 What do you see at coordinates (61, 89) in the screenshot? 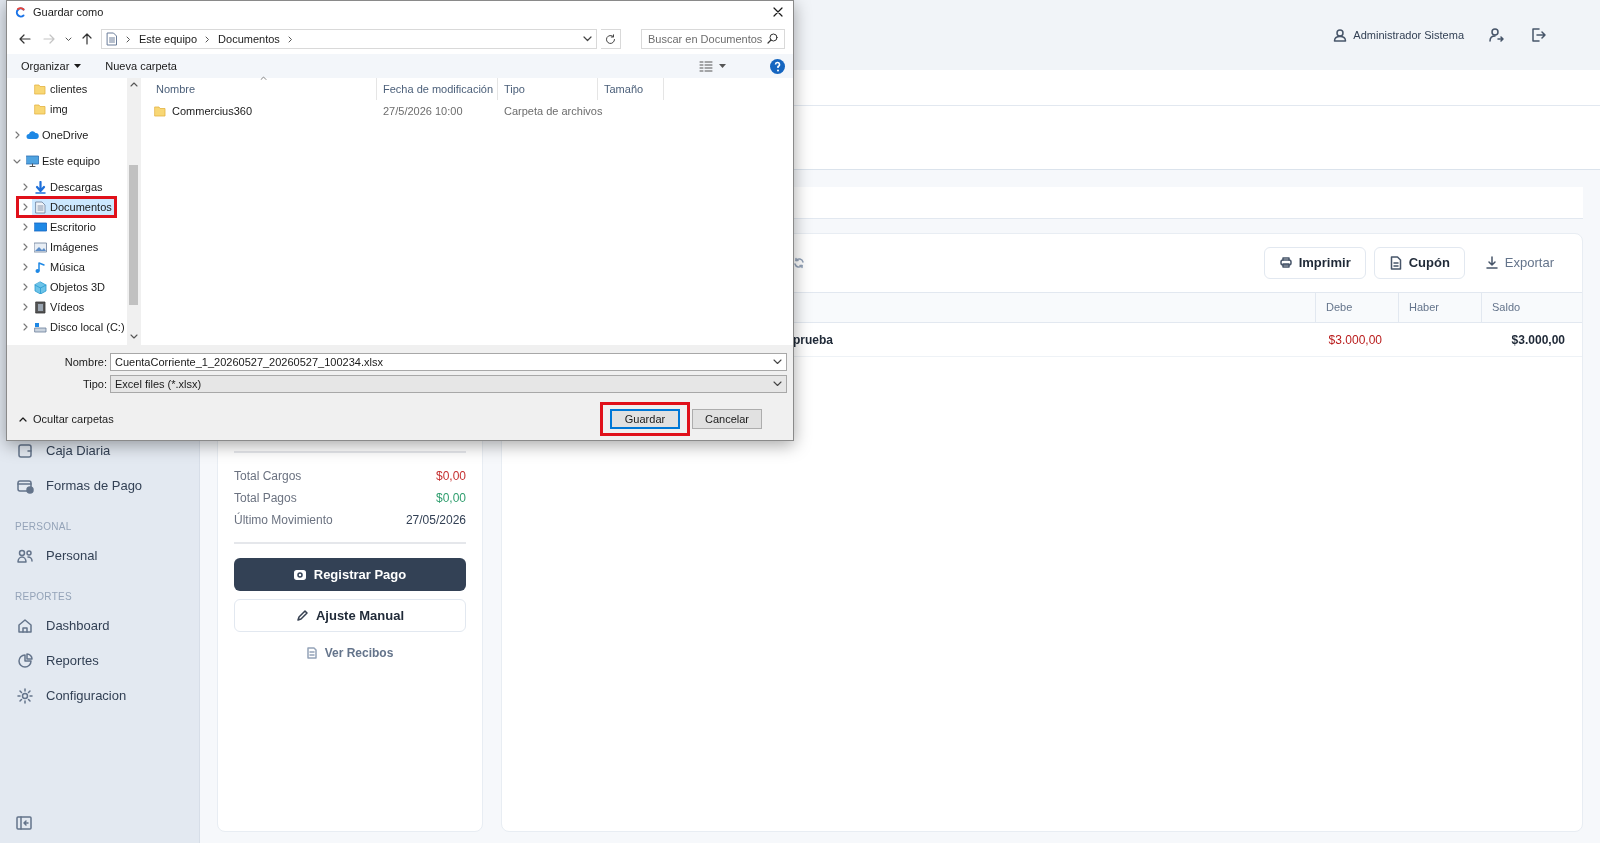
I see `tree-item: clientes` at bounding box center [61, 89].